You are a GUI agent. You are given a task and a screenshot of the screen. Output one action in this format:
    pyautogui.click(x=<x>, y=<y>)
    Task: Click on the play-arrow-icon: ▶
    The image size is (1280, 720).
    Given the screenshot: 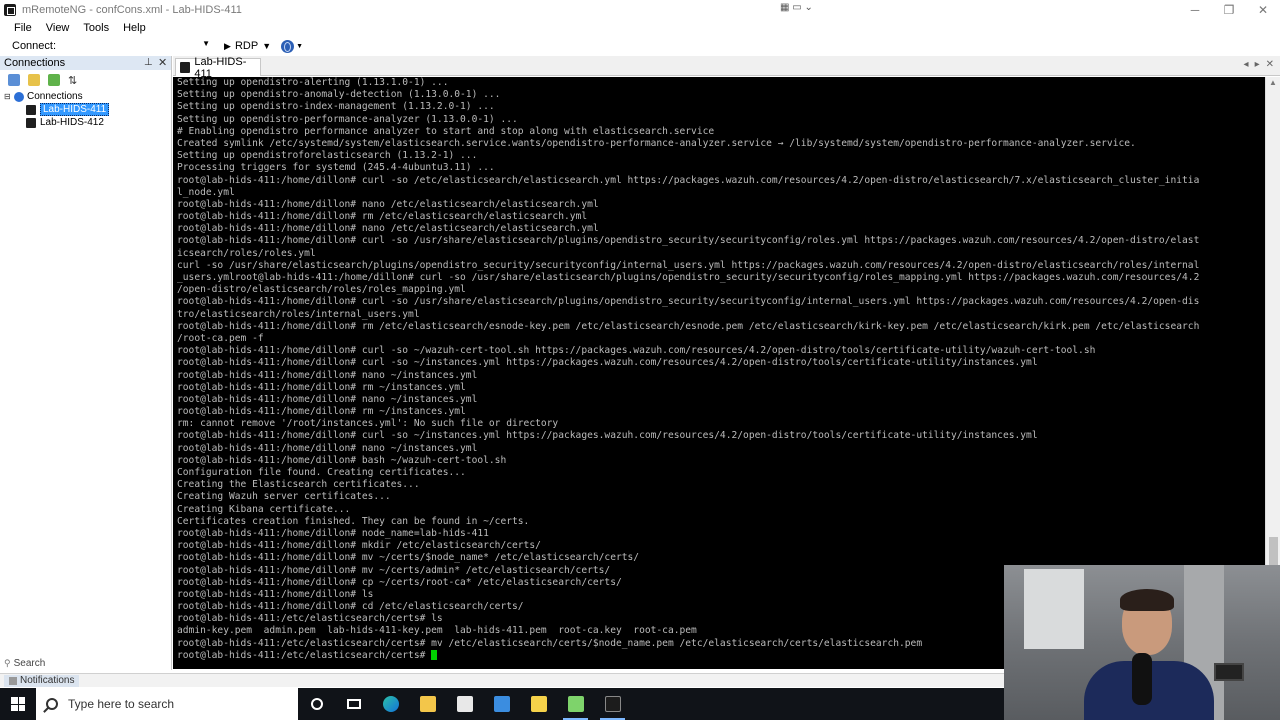 What is the action you would take?
    pyautogui.click(x=227, y=45)
    